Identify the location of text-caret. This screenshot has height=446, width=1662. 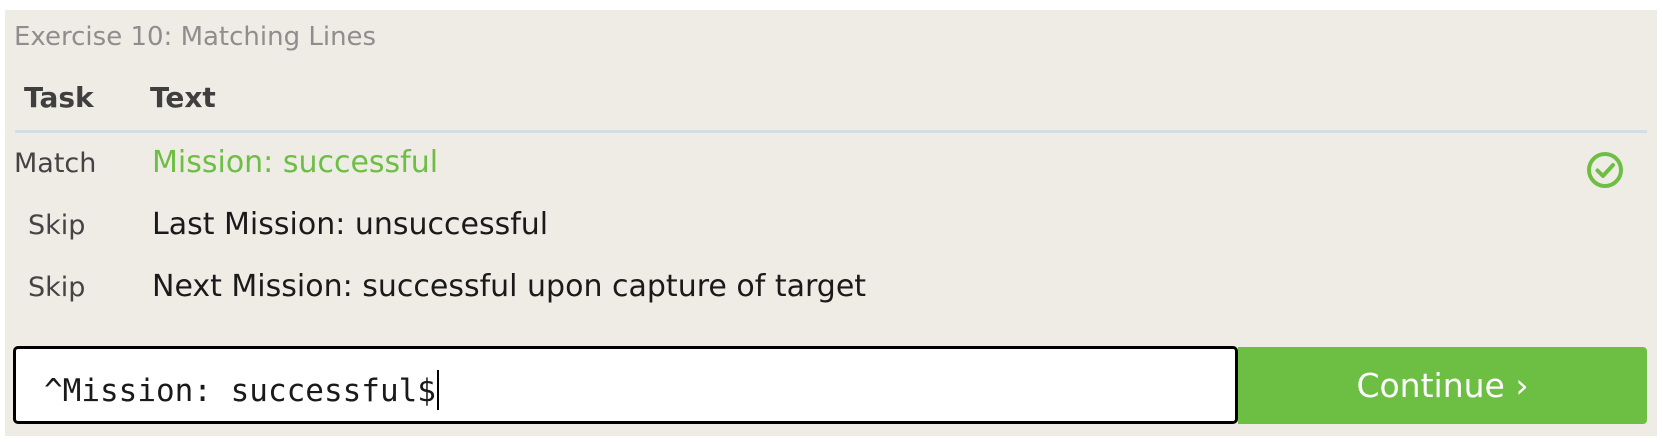
(437, 390).